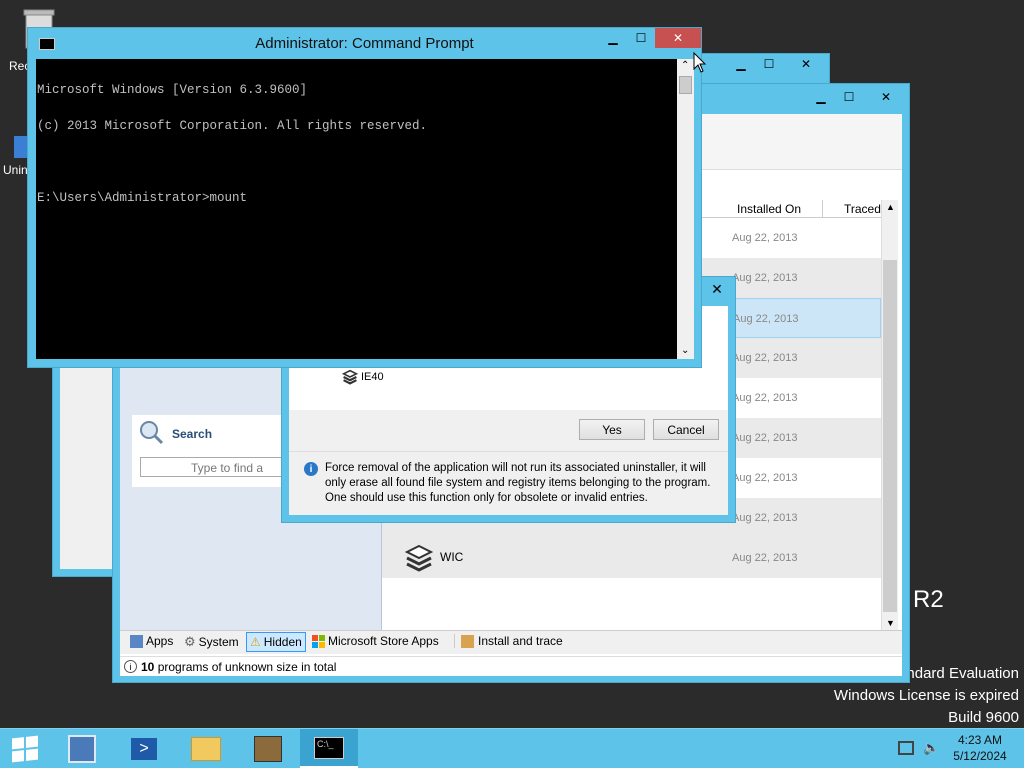  What do you see at coordinates (255, 642) in the screenshot?
I see `warning-icon: ⚠` at bounding box center [255, 642].